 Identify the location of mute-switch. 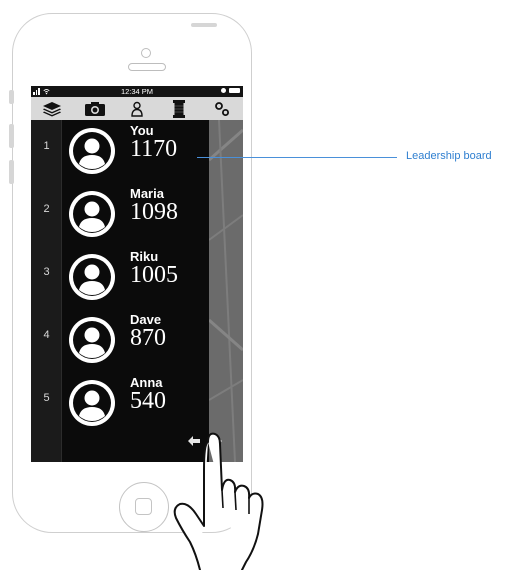
(11, 97).